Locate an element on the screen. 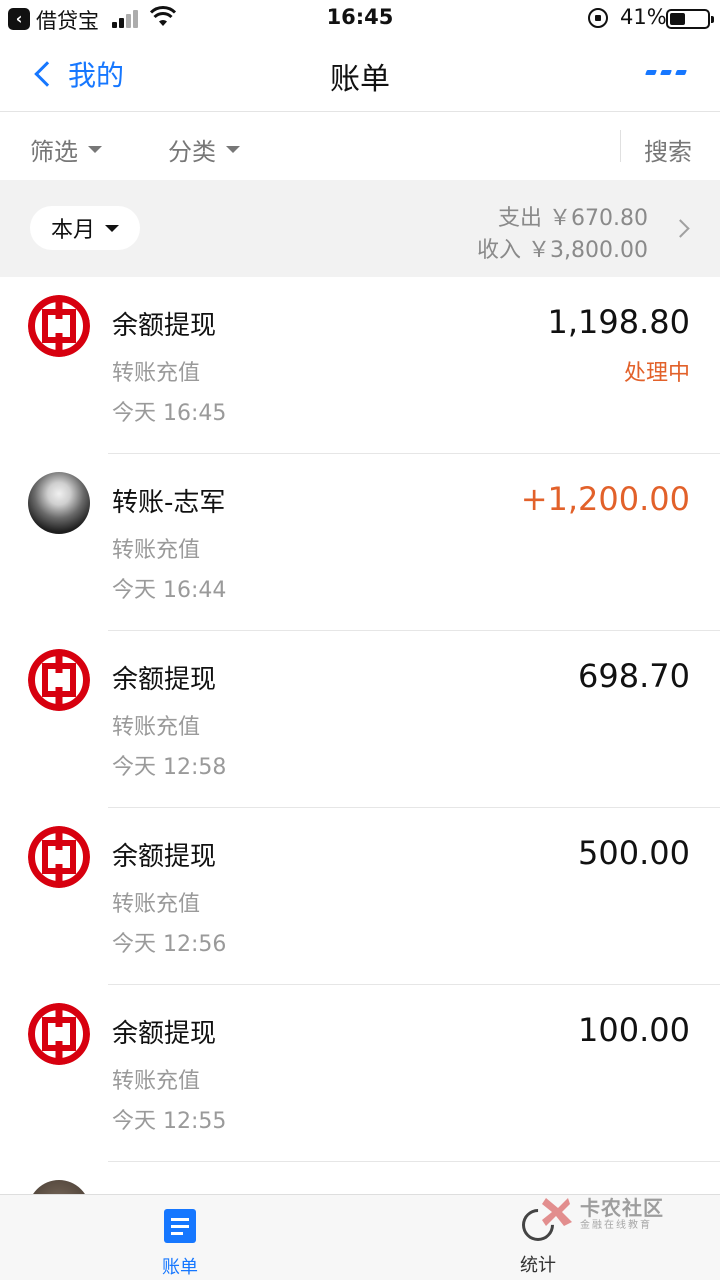 The image size is (720, 1280). status-bar: ‹ 借贷宝 16:45 41% is located at coordinates (360, 18).